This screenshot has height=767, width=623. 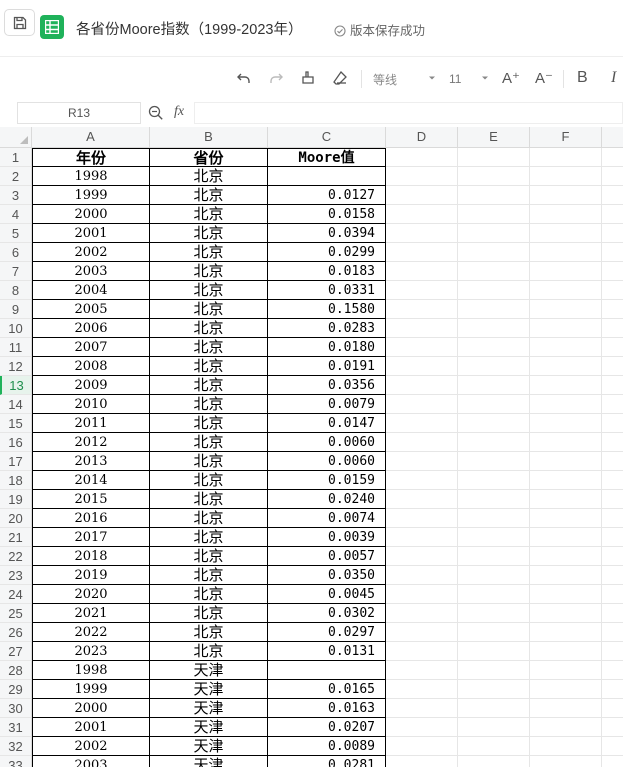 I want to click on cell-year: 1998, so click(x=91, y=670).